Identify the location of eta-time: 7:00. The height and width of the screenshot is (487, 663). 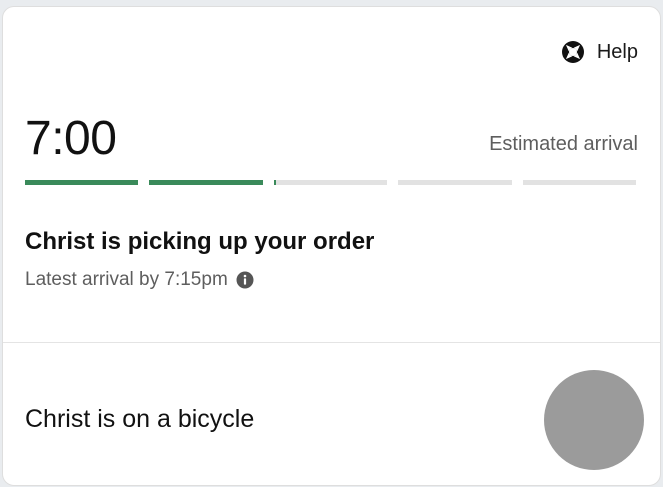
(71, 138).